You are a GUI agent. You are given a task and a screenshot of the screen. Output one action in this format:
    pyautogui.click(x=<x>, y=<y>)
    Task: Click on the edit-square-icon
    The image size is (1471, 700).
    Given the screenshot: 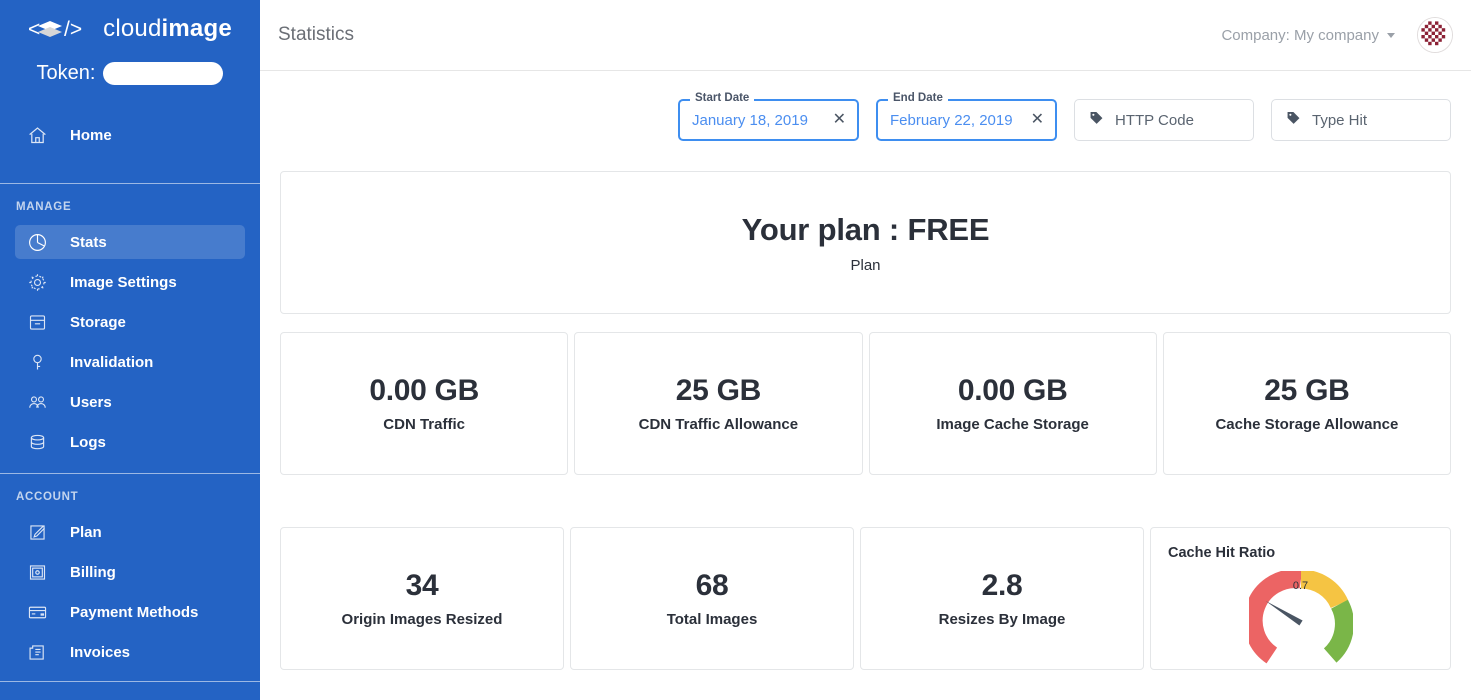 What is the action you would take?
    pyautogui.click(x=37, y=532)
    